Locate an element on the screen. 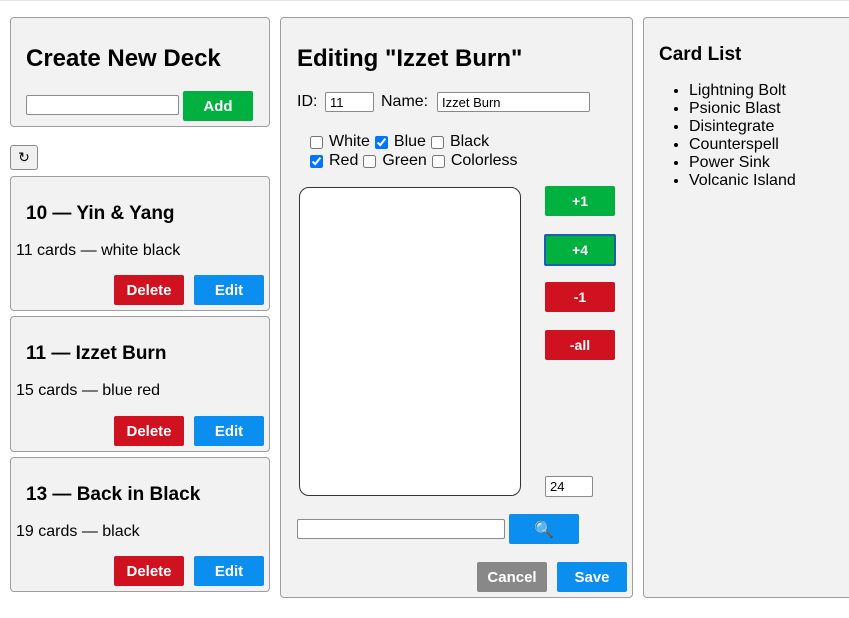  color-option-blue: Blue is located at coordinates (400, 142).